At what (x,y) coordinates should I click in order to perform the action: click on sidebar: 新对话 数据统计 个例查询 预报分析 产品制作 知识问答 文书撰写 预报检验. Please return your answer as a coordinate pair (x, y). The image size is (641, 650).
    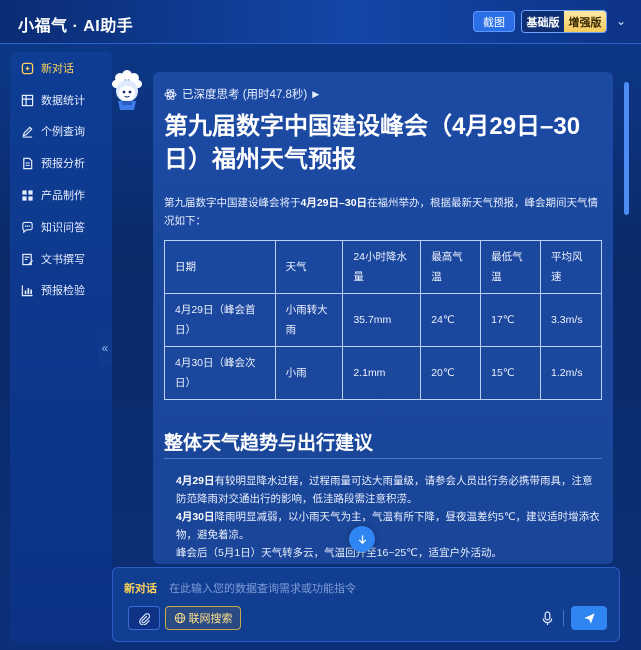
    Looking at the image, I should click on (61, 347).